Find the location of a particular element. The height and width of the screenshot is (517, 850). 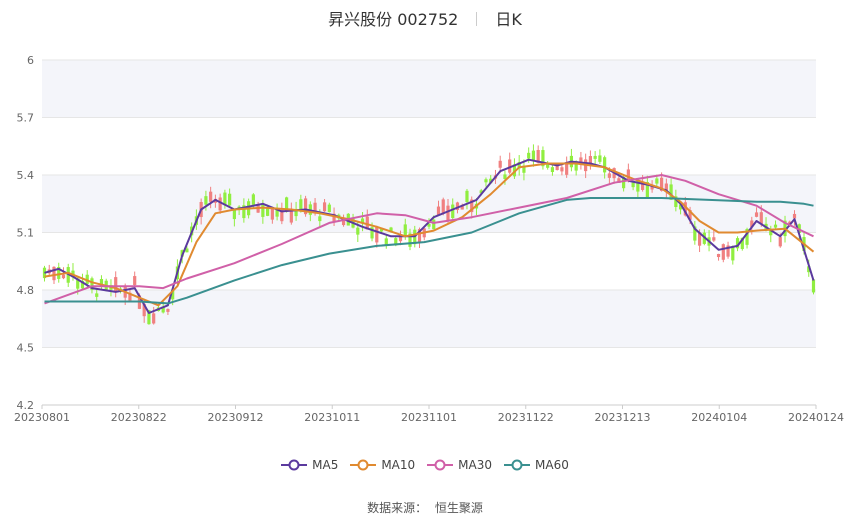

source-provider: 恒生聚源 is located at coordinates (458, 508).